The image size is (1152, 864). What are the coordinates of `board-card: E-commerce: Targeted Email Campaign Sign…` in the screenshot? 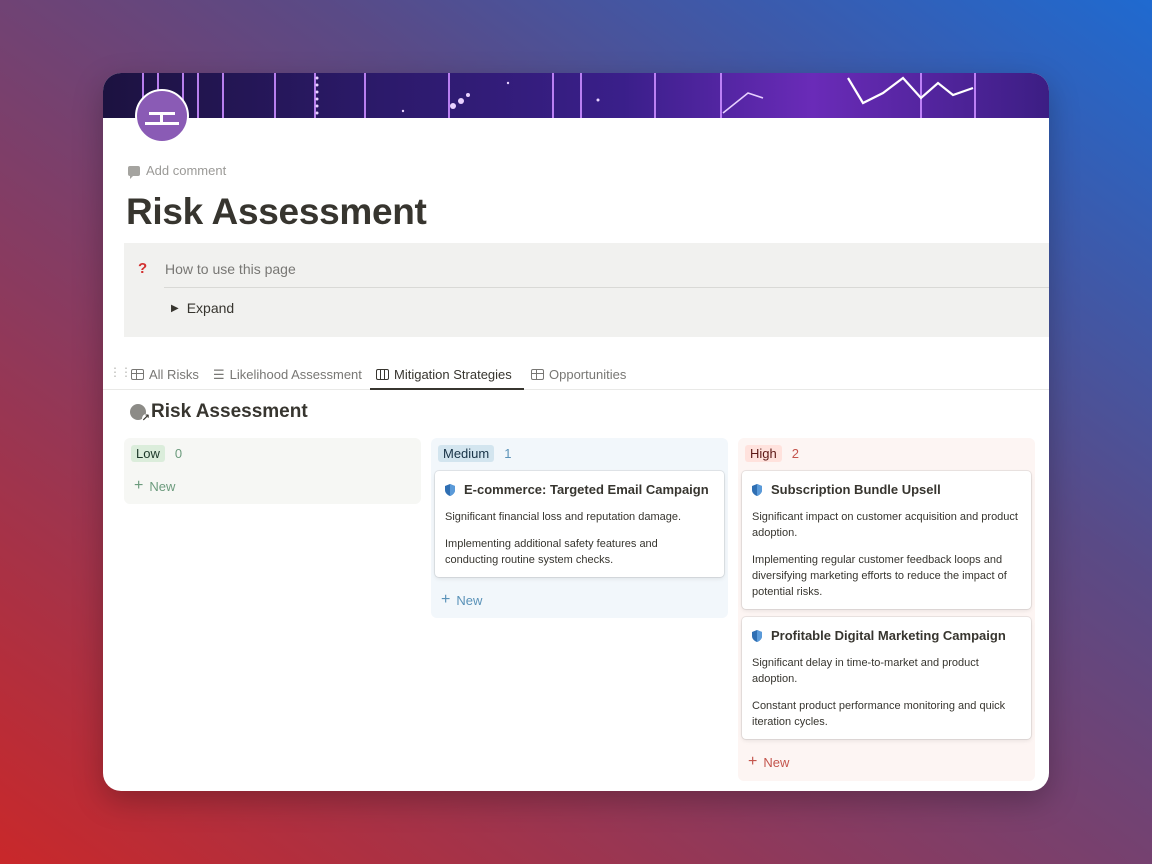 It's located at (579, 524).